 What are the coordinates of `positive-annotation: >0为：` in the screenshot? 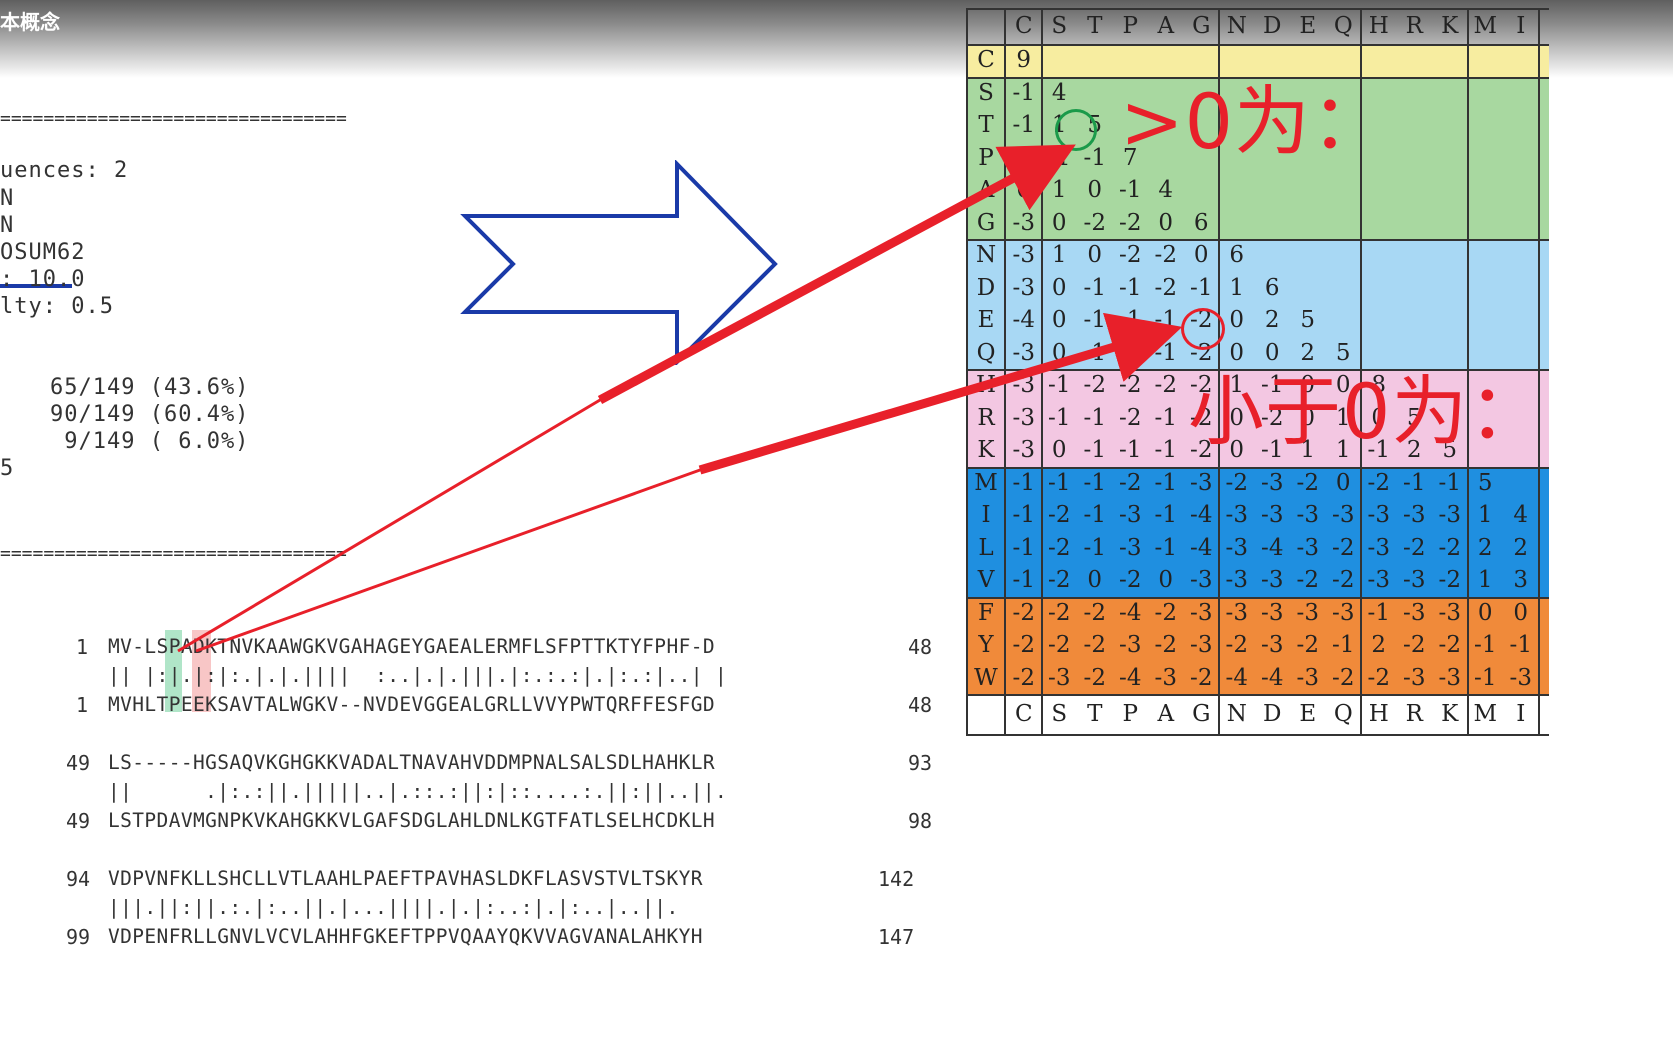 It's located at (1254, 121).